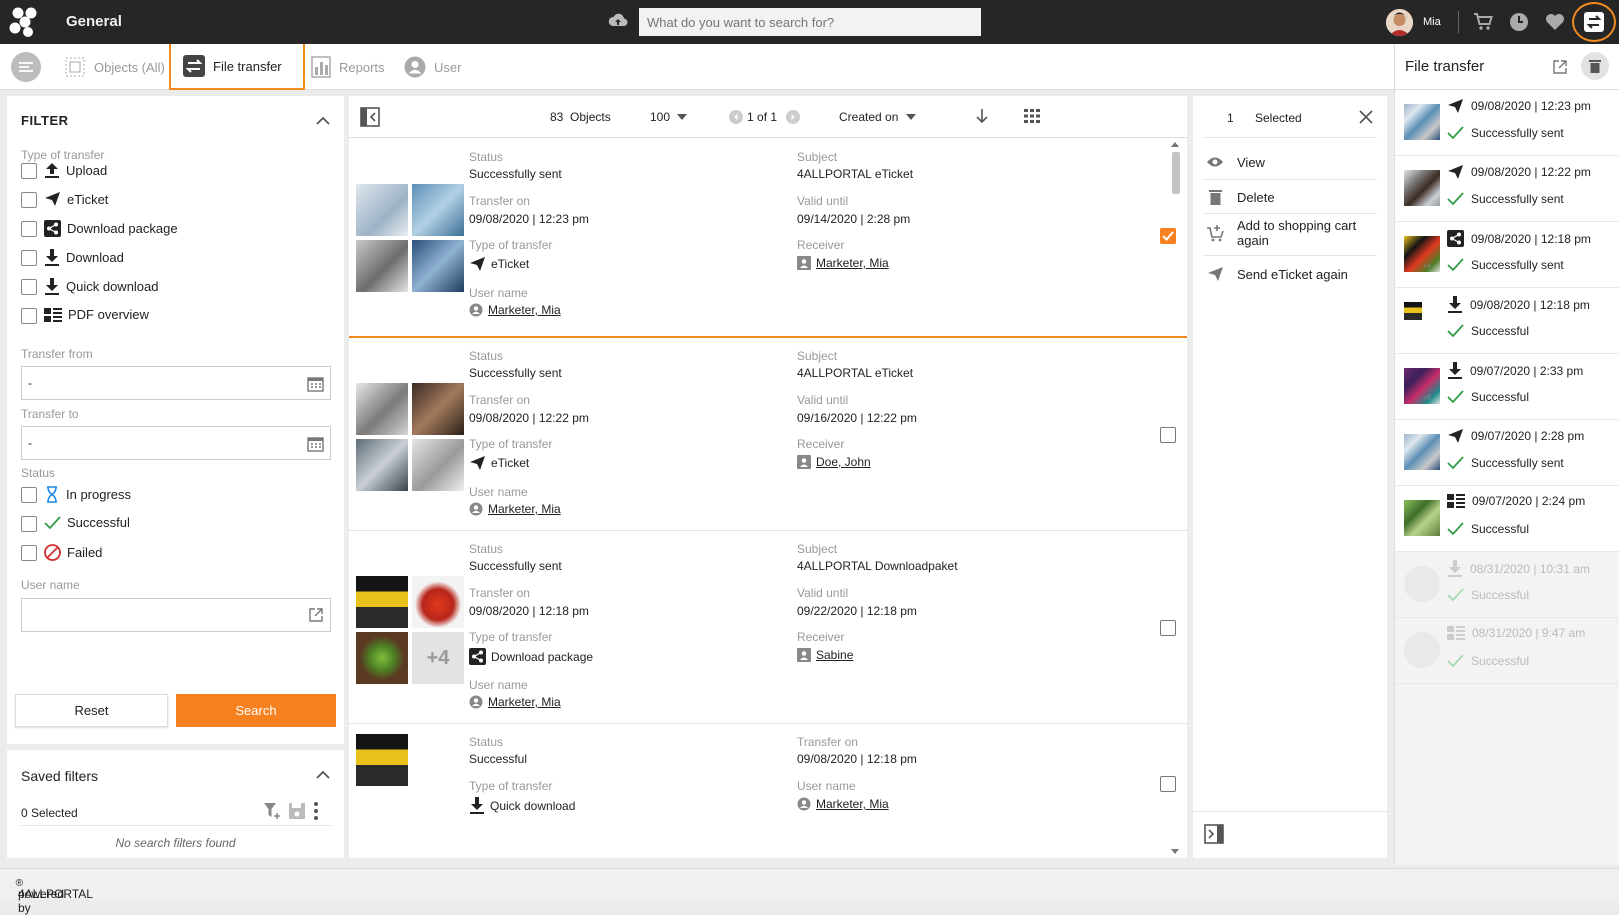 The width and height of the screenshot is (1619, 915). What do you see at coordinates (75, 170) in the screenshot?
I see `filter-option-upload: Upload` at bounding box center [75, 170].